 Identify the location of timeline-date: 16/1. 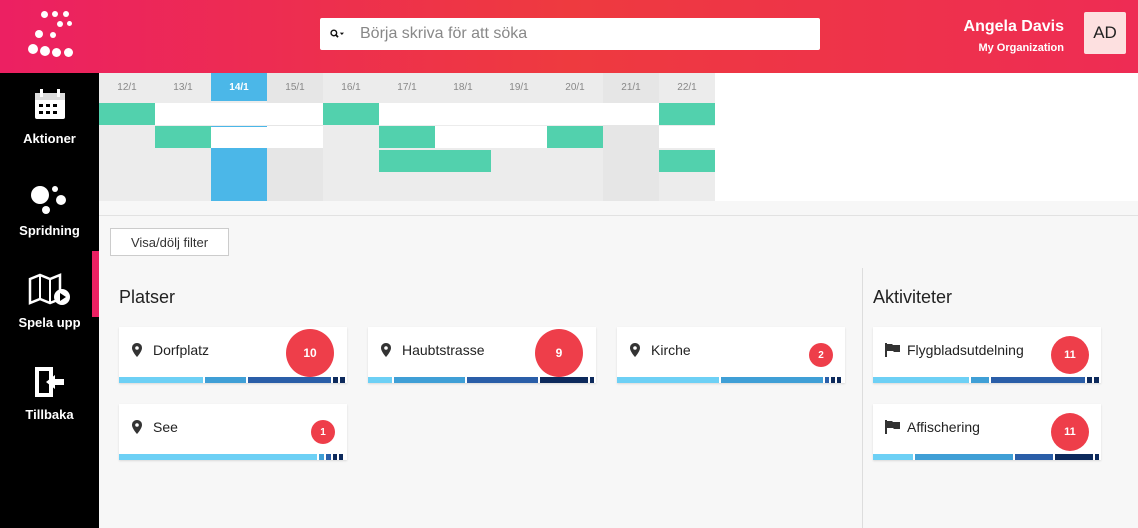
(351, 87).